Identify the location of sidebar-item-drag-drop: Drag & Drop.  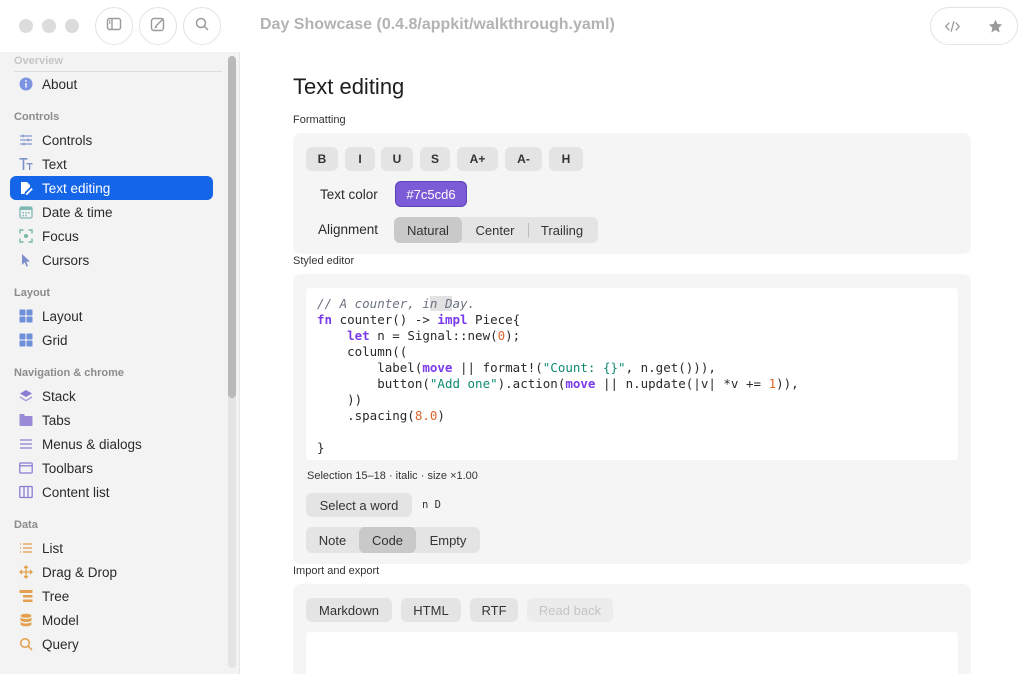
(111, 572).